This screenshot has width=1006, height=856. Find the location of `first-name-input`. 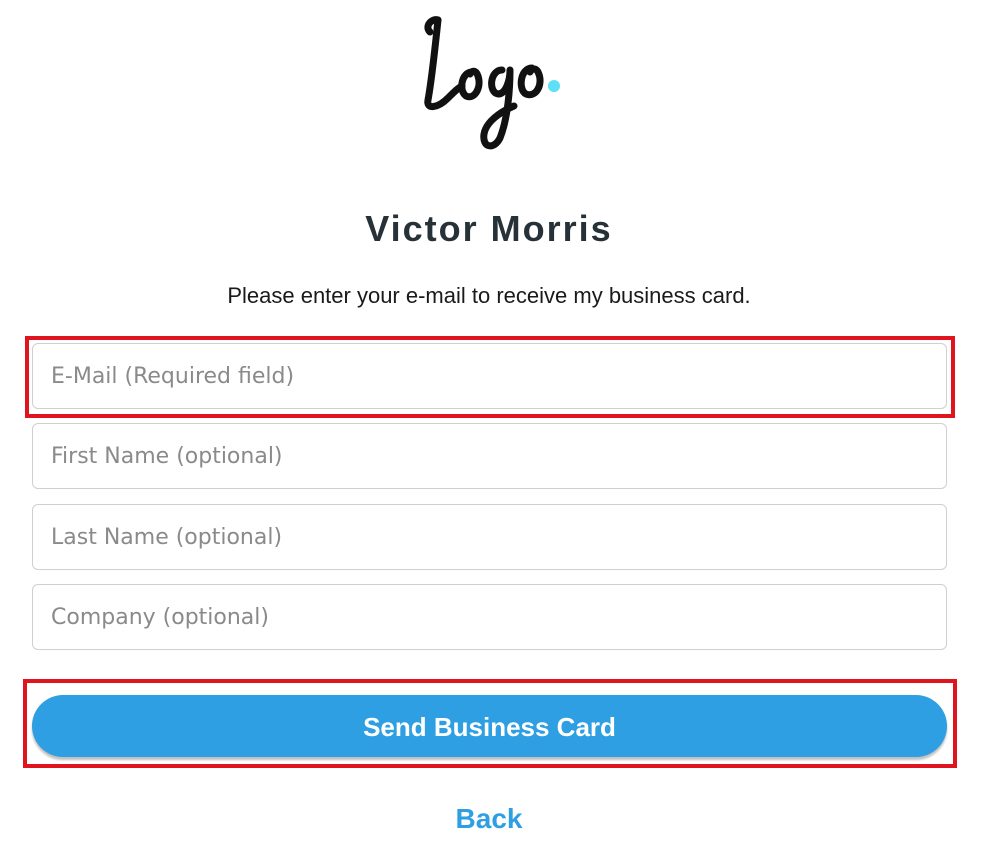

first-name-input is located at coordinates (489, 456).